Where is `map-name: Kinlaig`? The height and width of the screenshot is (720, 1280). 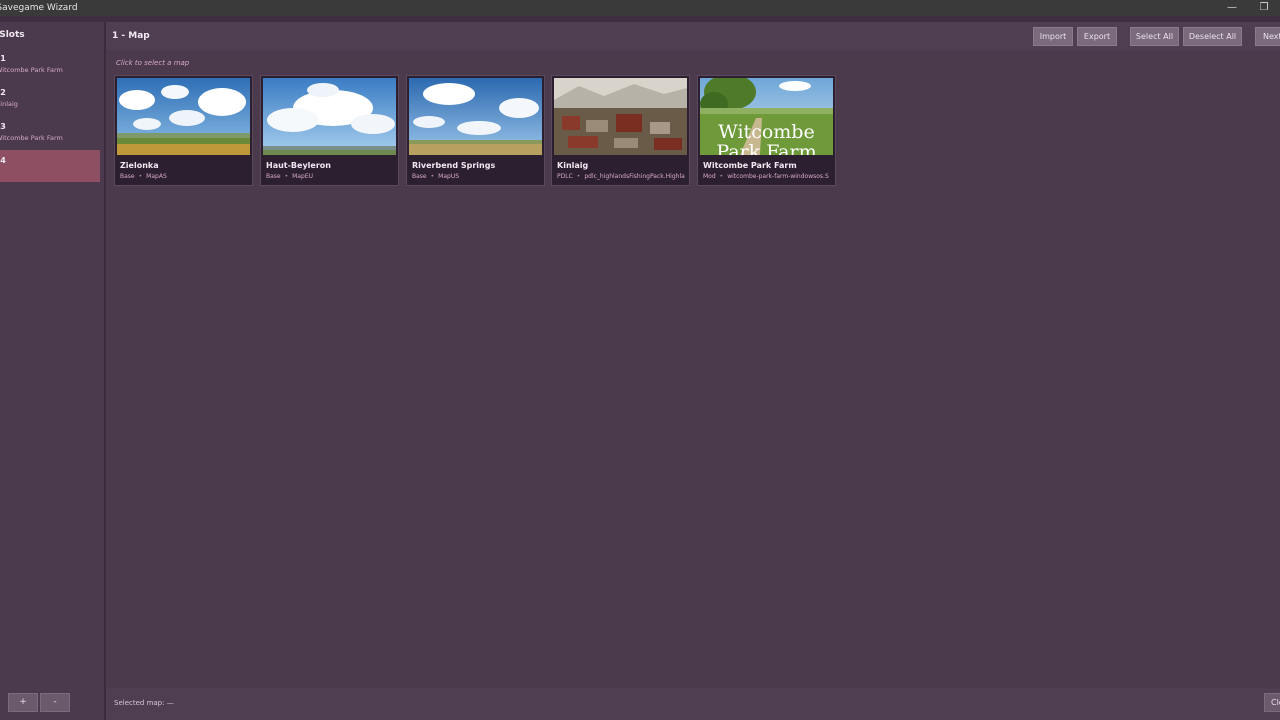
map-name: Kinlaig is located at coordinates (573, 165).